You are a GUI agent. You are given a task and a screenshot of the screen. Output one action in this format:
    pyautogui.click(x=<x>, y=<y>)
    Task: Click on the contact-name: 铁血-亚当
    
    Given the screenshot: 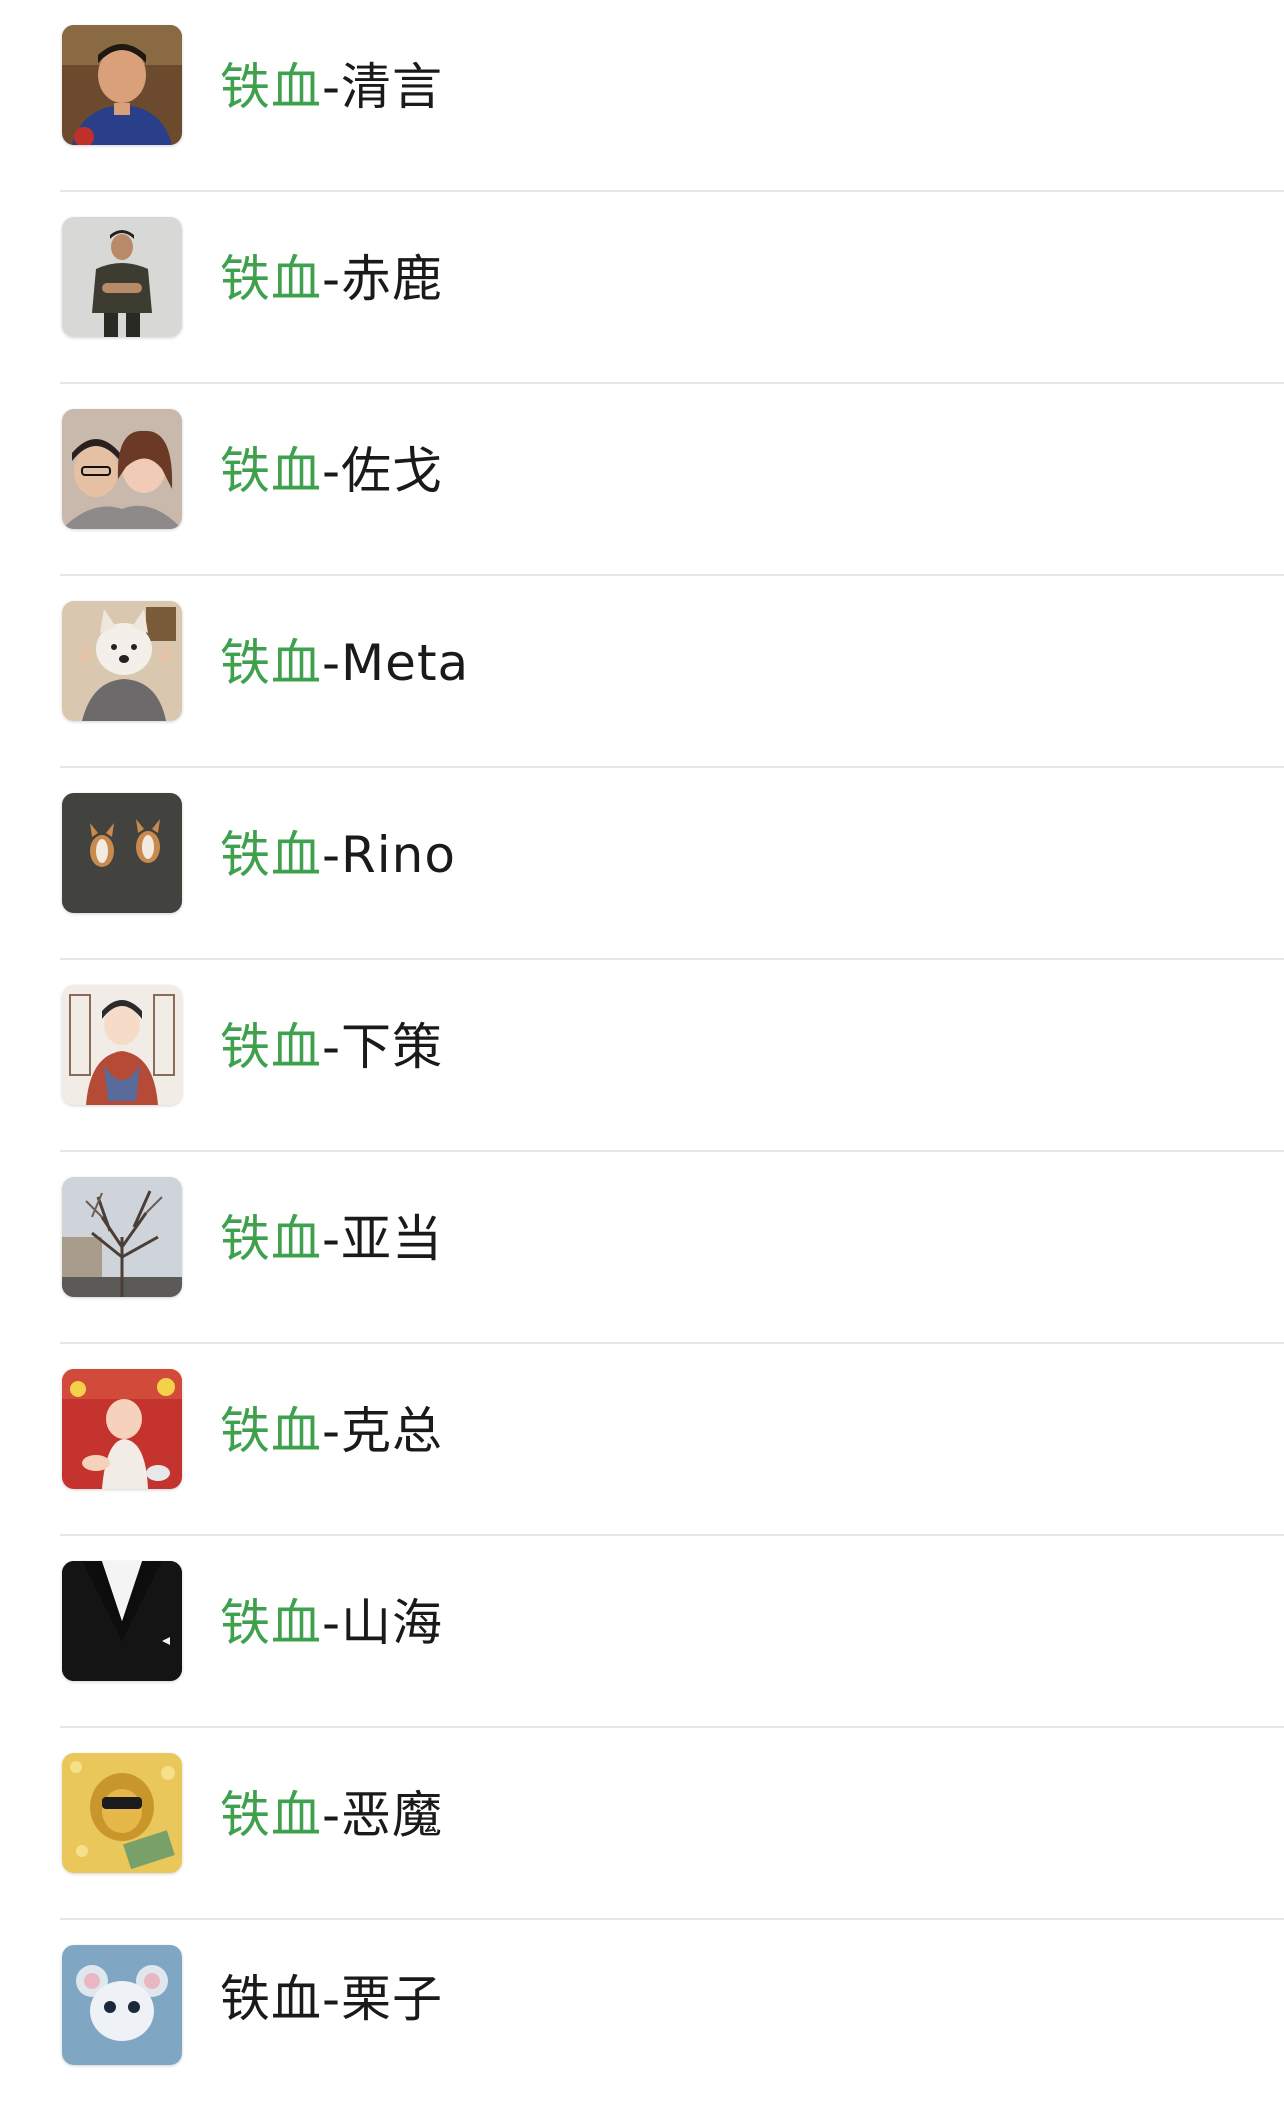 What is the action you would take?
    pyautogui.click(x=332, y=1239)
    